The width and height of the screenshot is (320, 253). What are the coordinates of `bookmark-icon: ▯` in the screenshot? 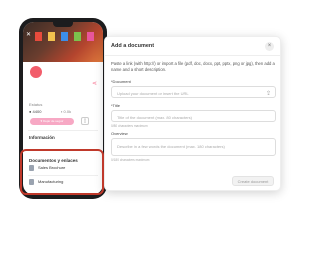 It's located at (85, 121).